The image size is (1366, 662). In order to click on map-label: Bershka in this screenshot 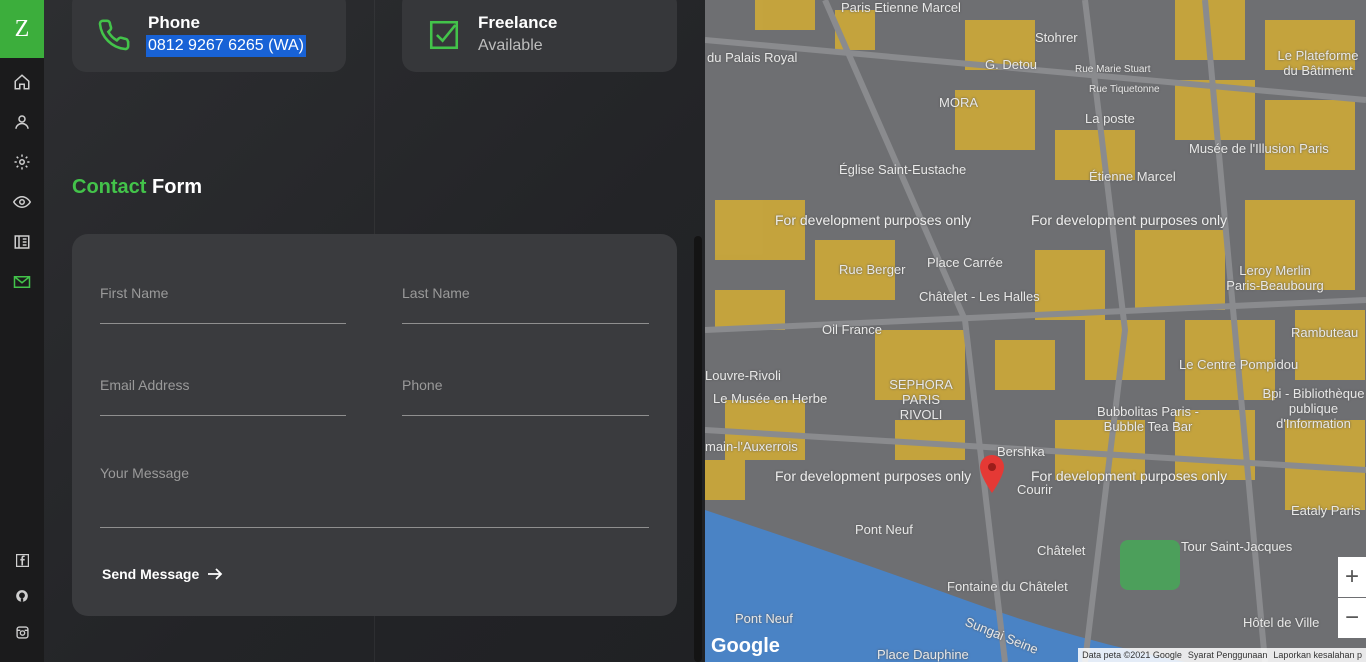, I will do `click(1021, 451)`.